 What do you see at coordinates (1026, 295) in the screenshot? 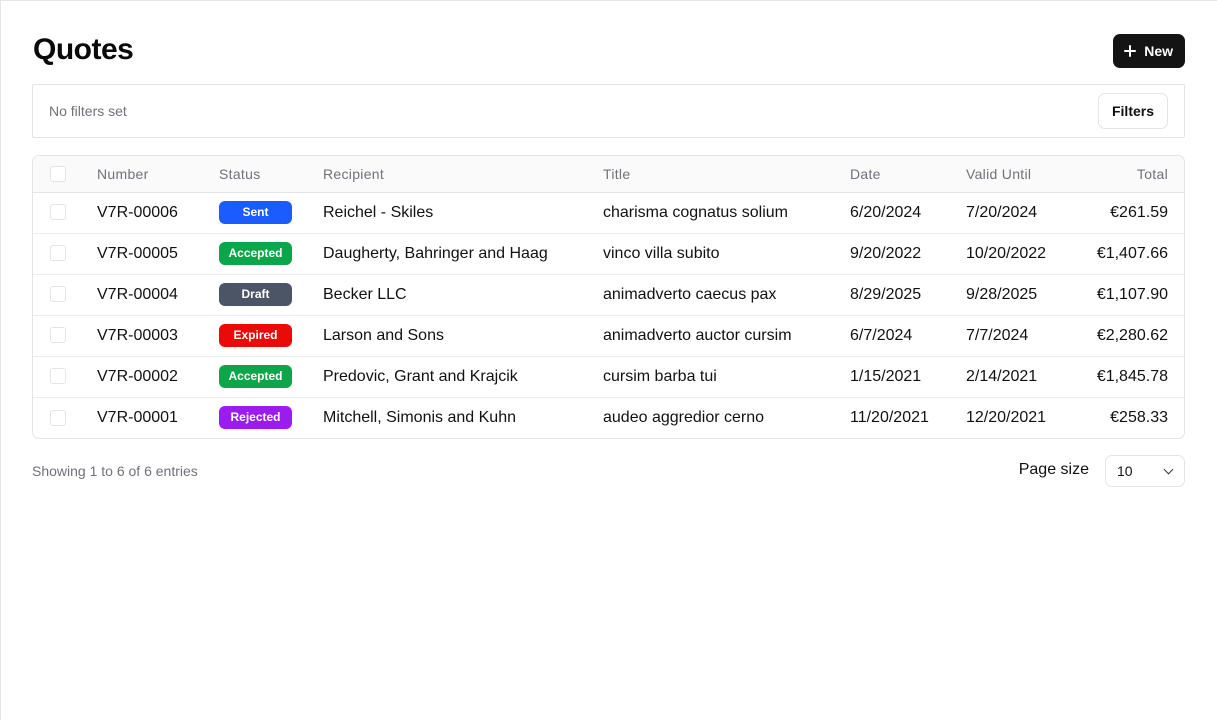
I see `valid-until: 9/28/2025` at bounding box center [1026, 295].